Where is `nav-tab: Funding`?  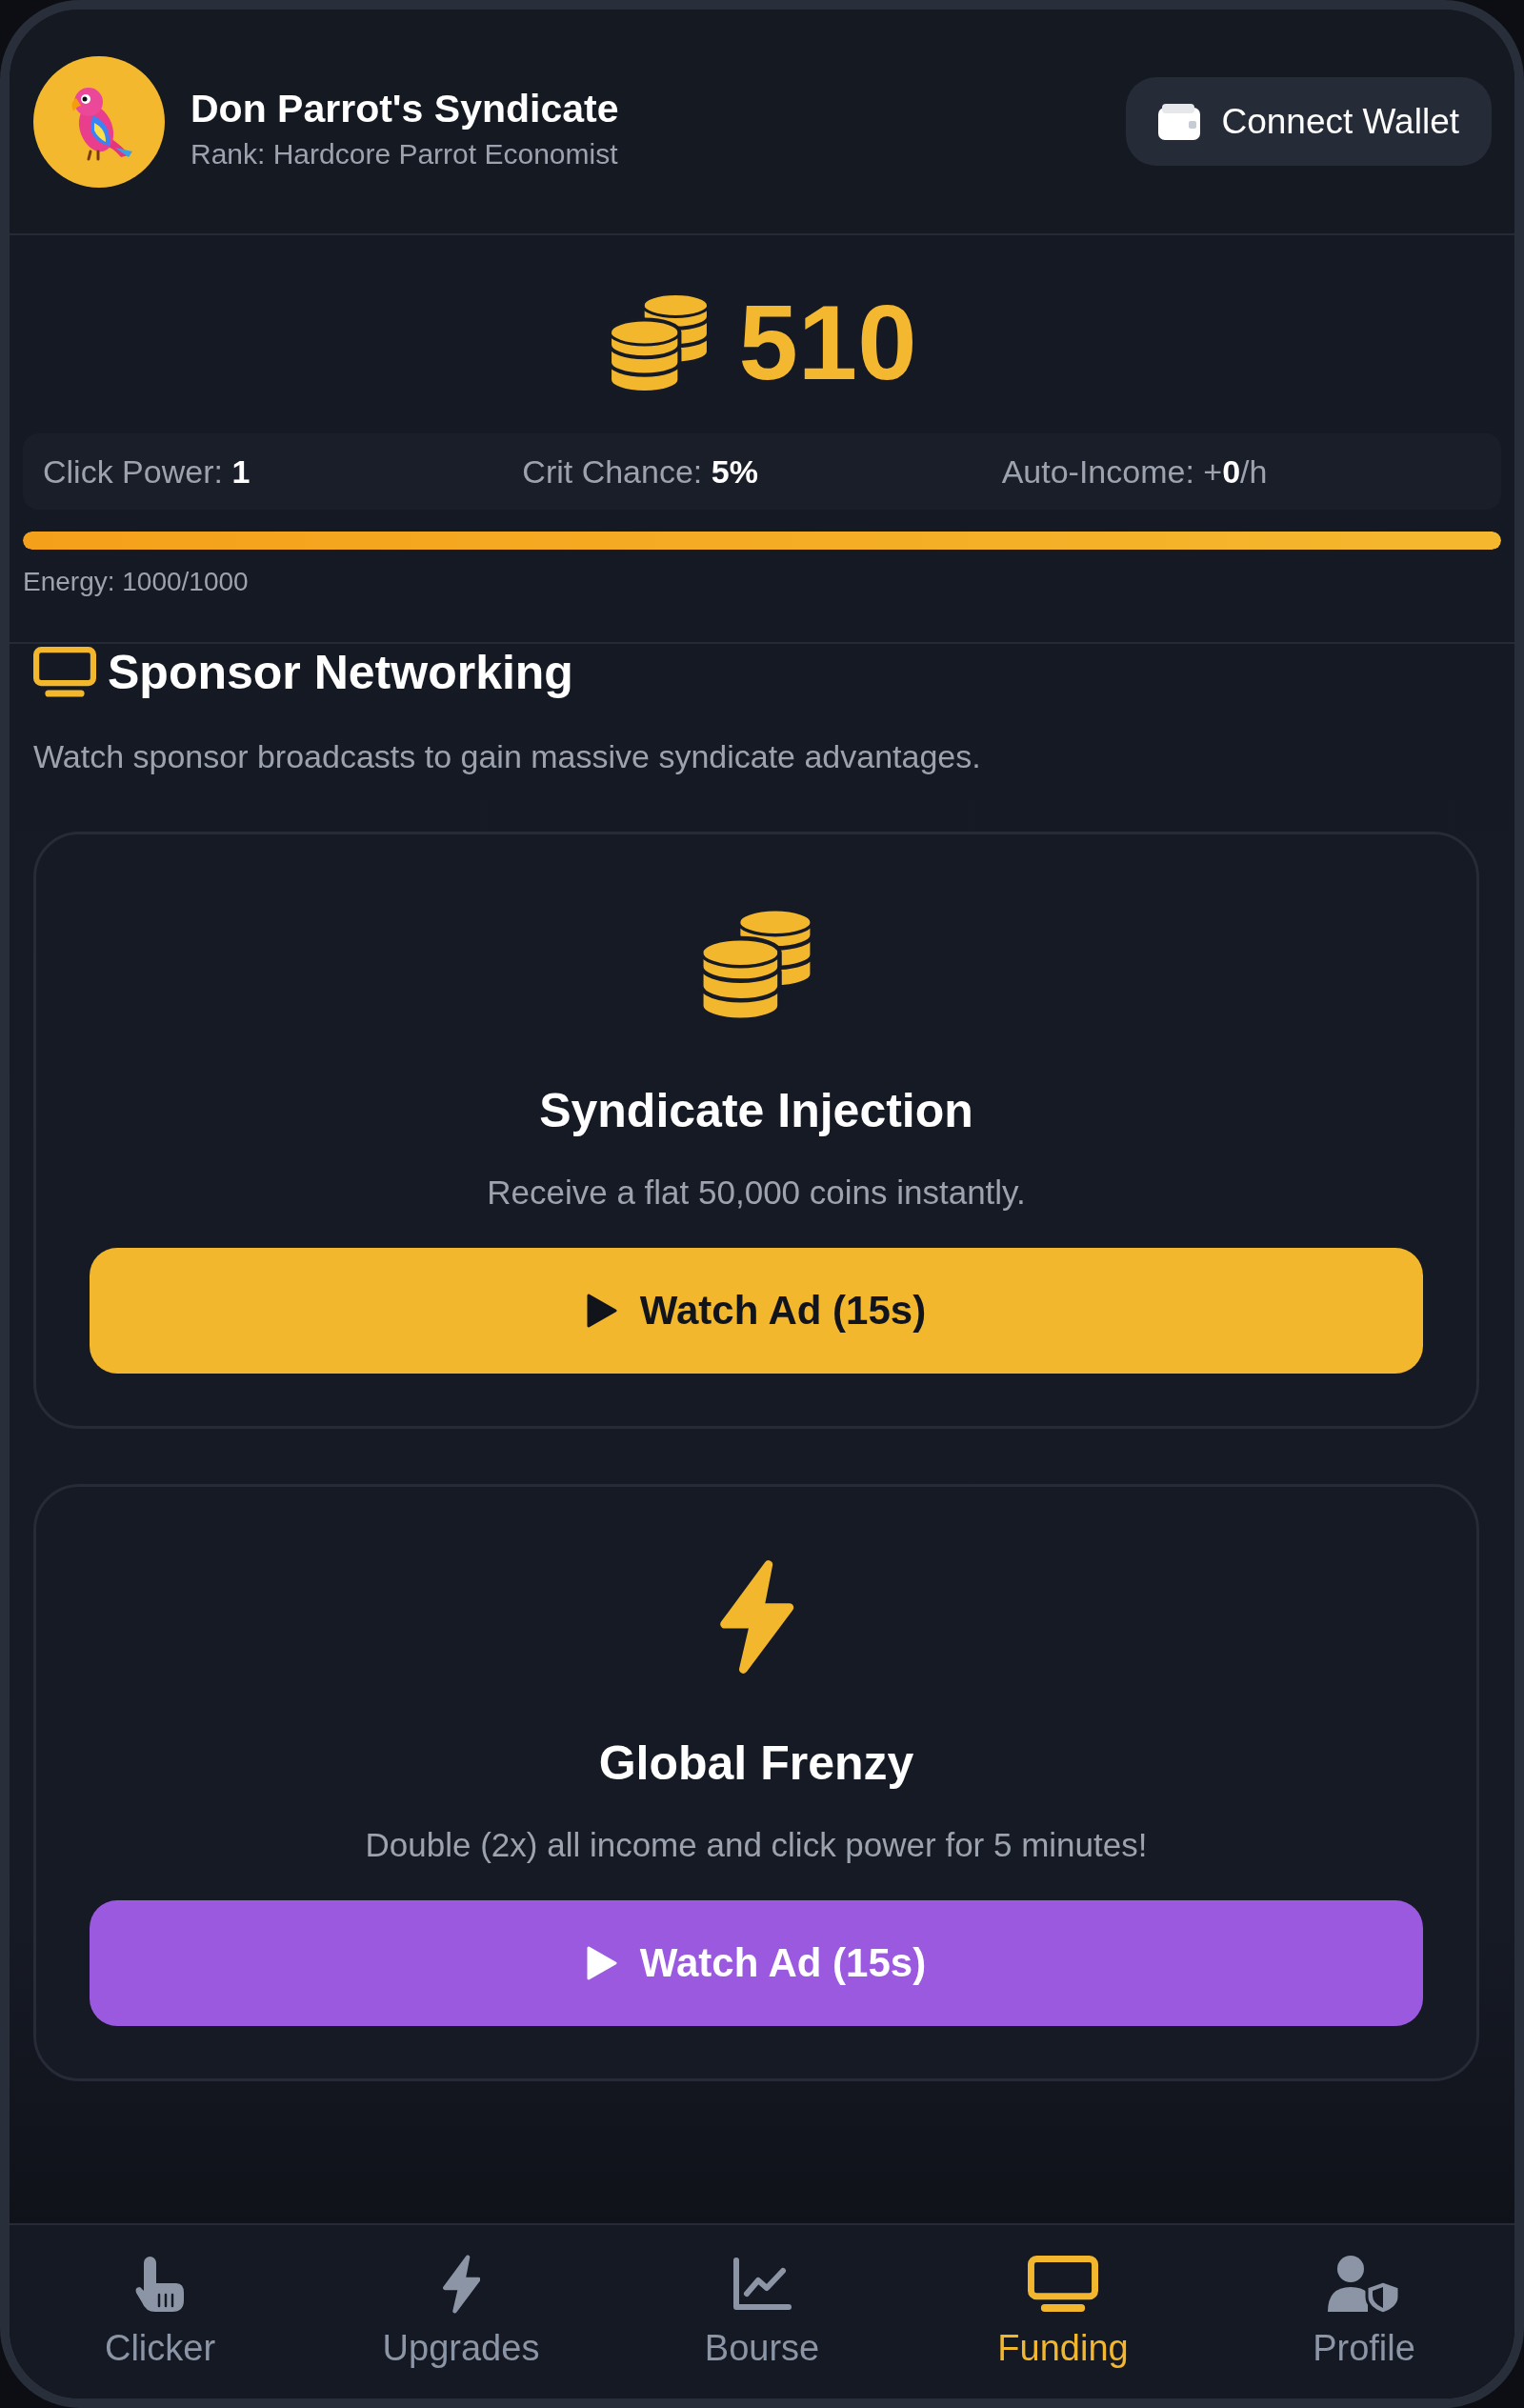
nav-tab: Funding is located at coordinates (1062, 2311).